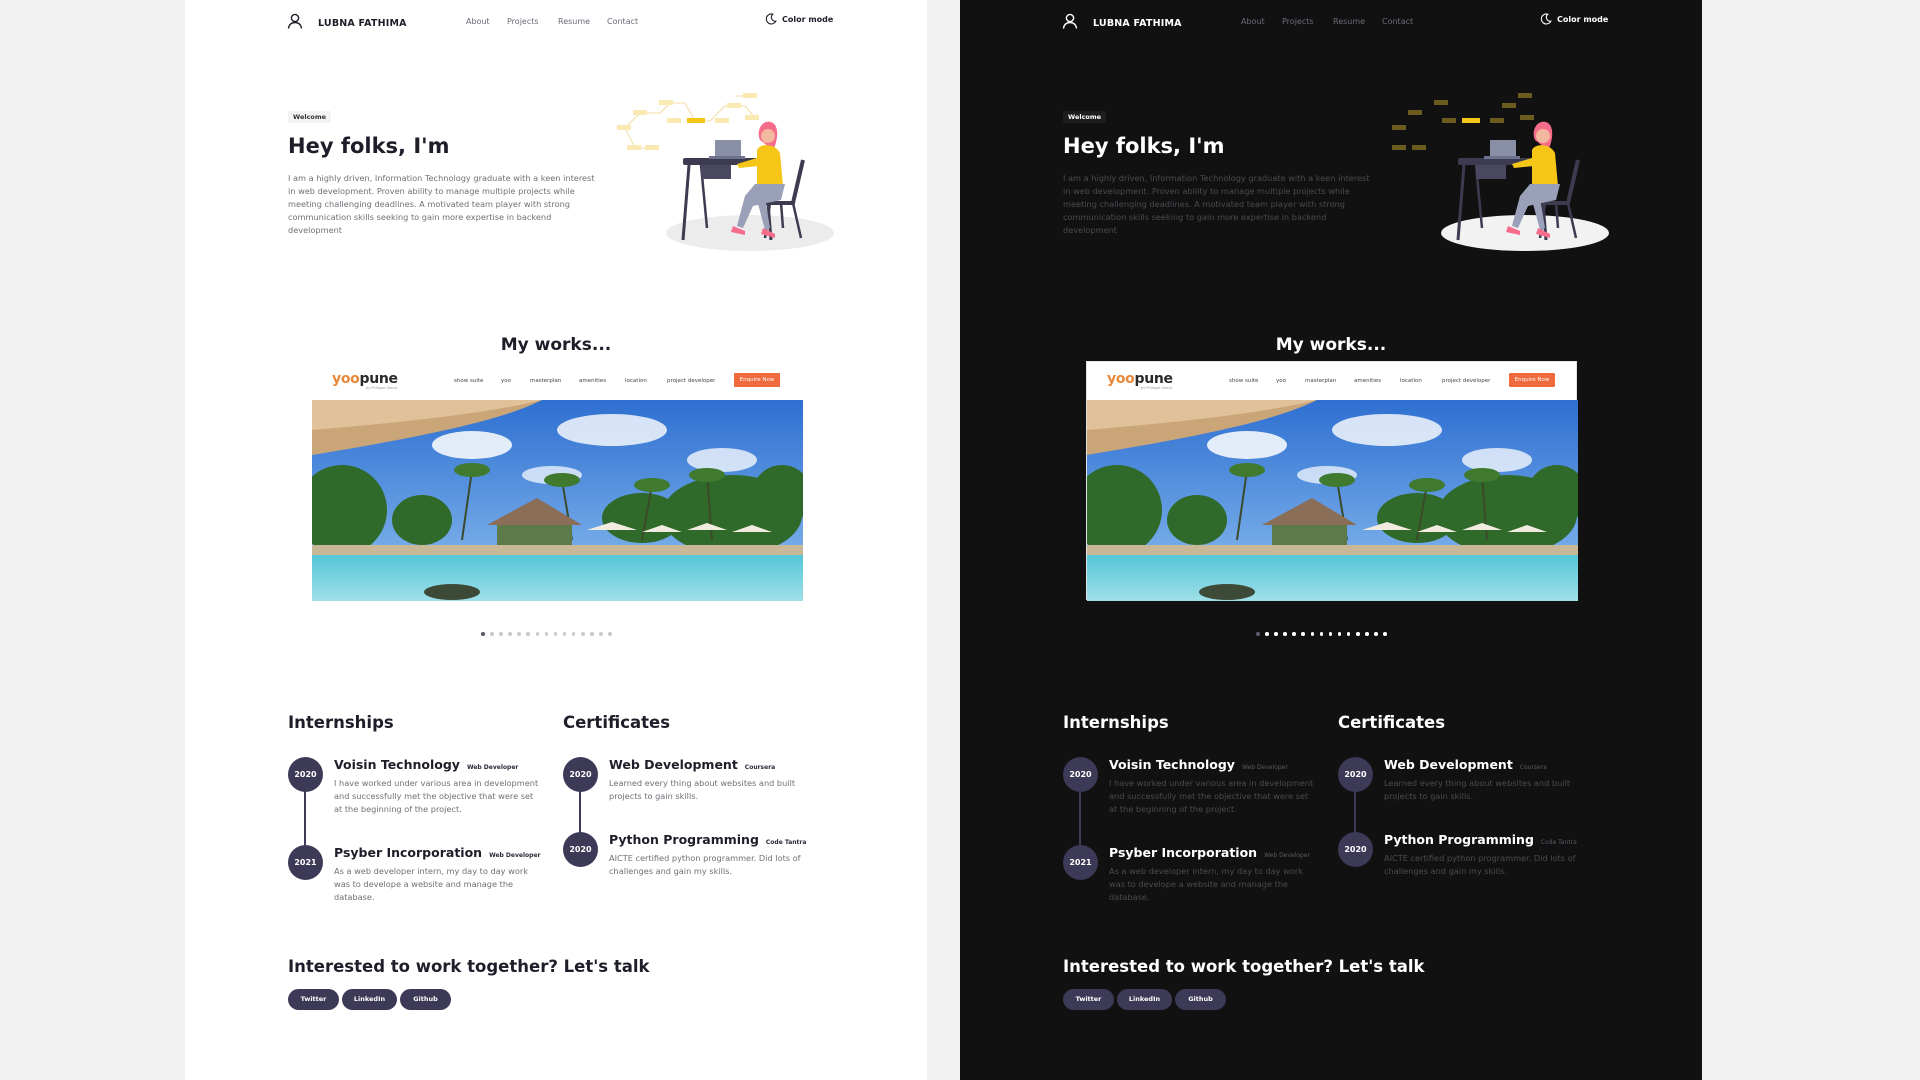 This screenshot has width=1920, height=1080. What do you see at coordinates (725, 172) in the screenshot?
I see `hero-illustration` at bounding box center [725, 172].